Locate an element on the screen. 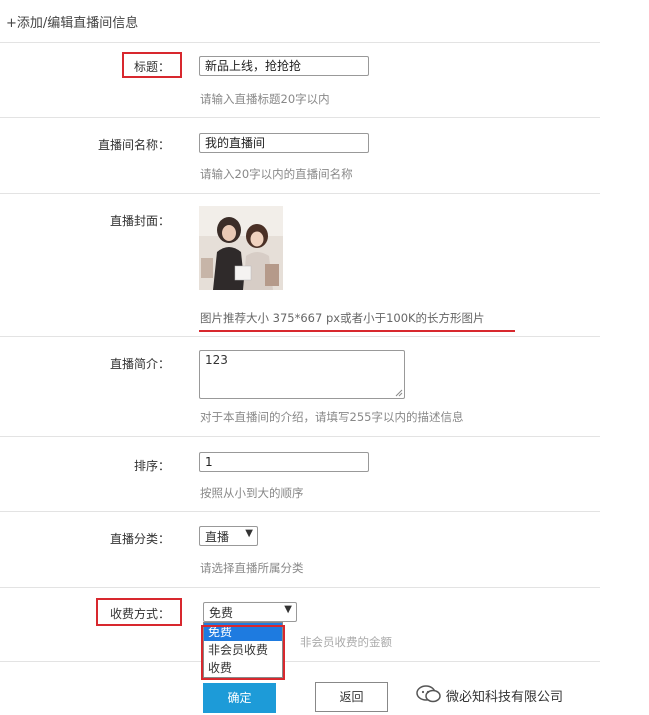 The height and width of the screenshot is (715, 649). confirm-button: 确定 is located at coordinates (239, 698).